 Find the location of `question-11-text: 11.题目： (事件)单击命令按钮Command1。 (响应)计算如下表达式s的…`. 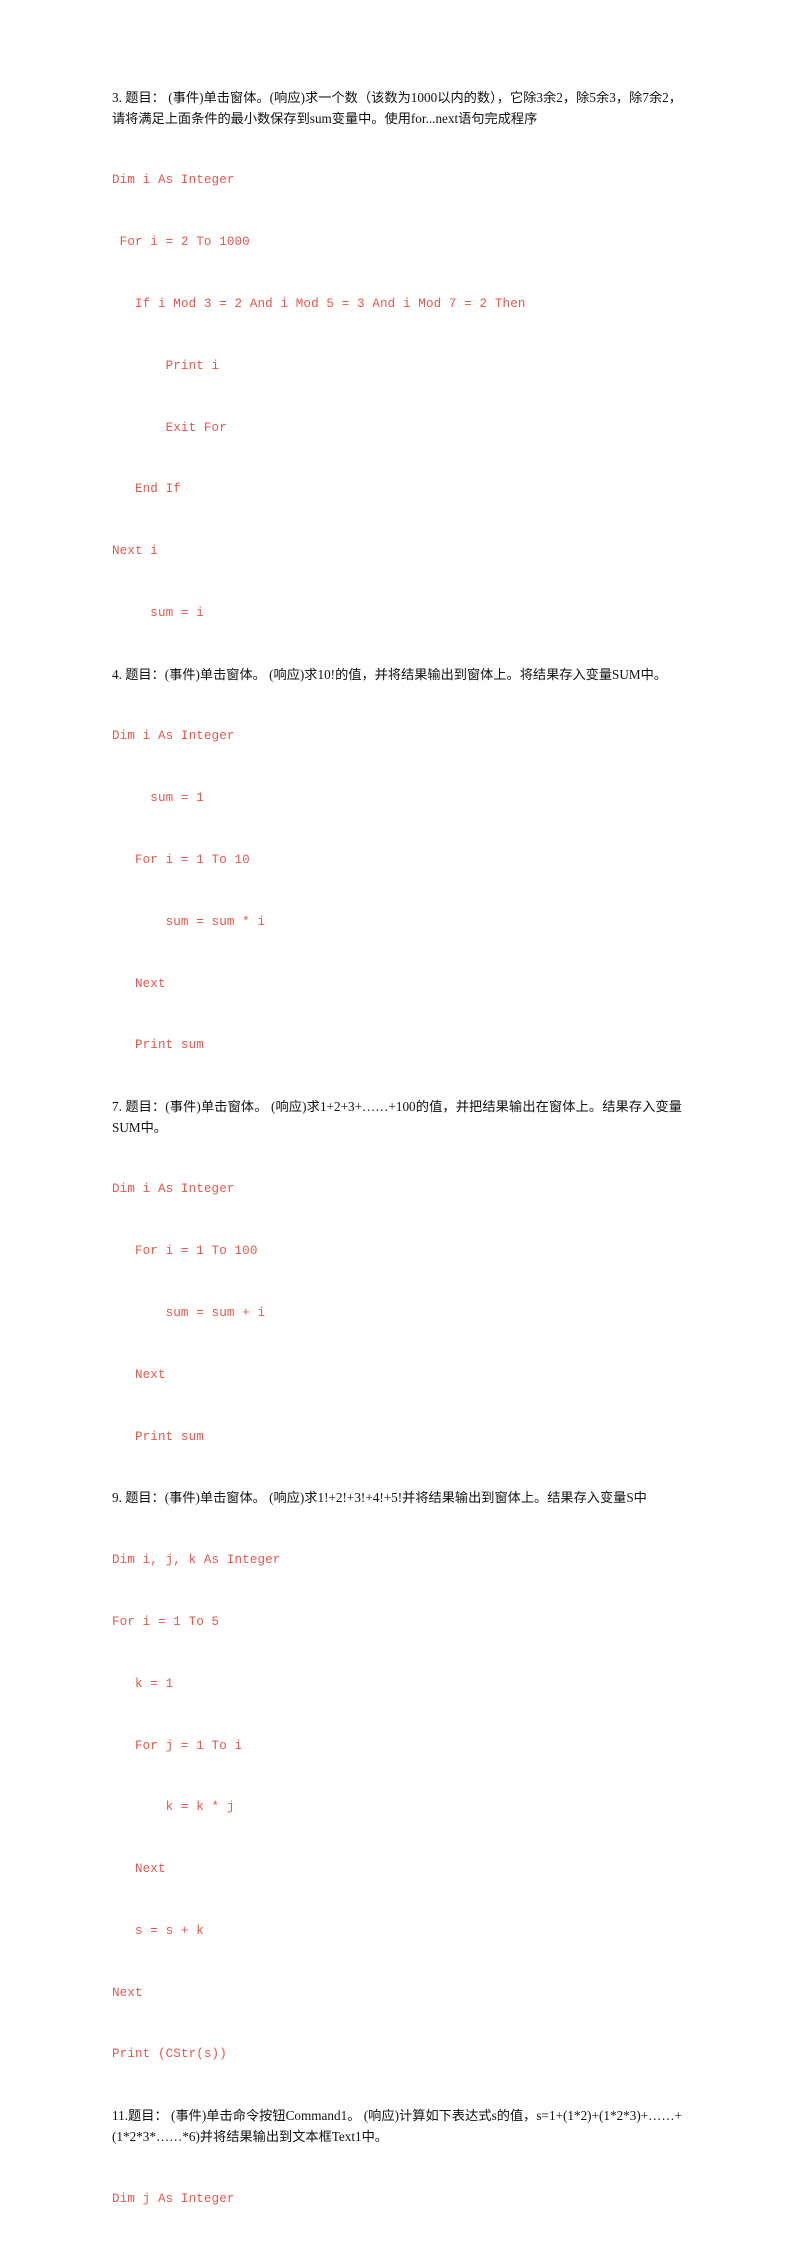

question-11-text: 11.题目： (事件)单击命令按钮Command1。 (响应)计算如下表达式s的… is located at coordinates (397, 2126).